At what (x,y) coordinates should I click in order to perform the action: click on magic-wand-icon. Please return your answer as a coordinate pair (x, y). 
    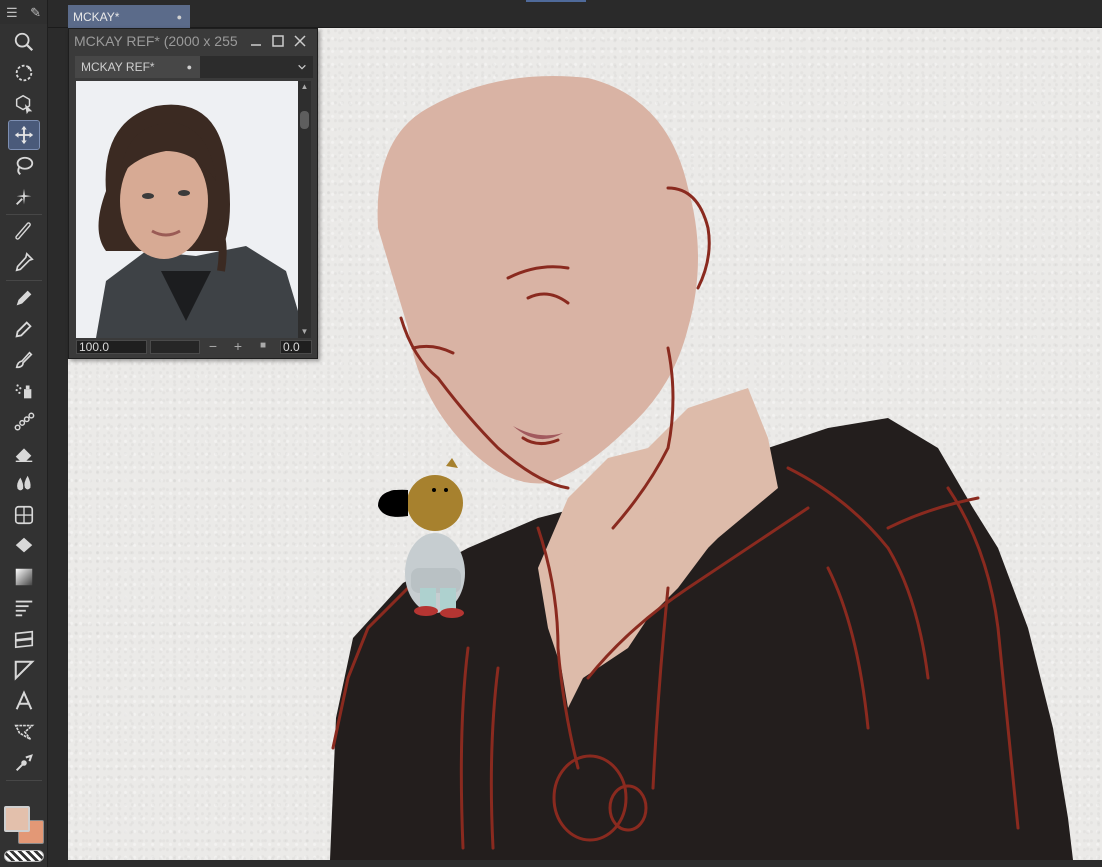
    Looking at the image, I should click on (24, 196).